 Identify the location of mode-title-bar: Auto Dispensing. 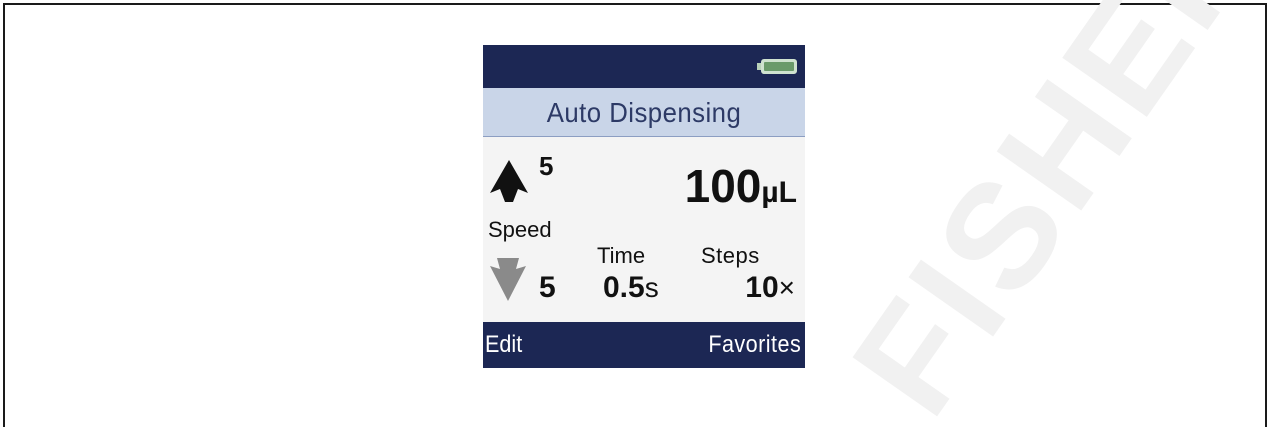
(644, 112).